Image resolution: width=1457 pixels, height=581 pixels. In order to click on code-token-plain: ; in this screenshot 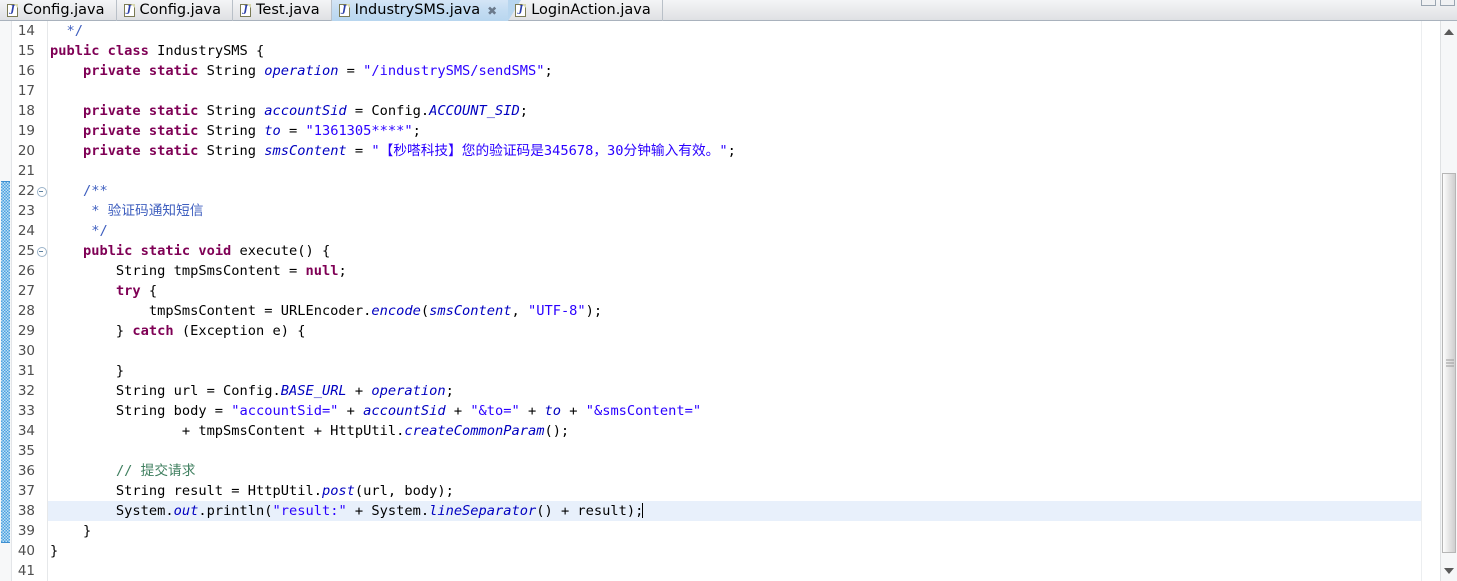, I will do `click(449, 391)`.